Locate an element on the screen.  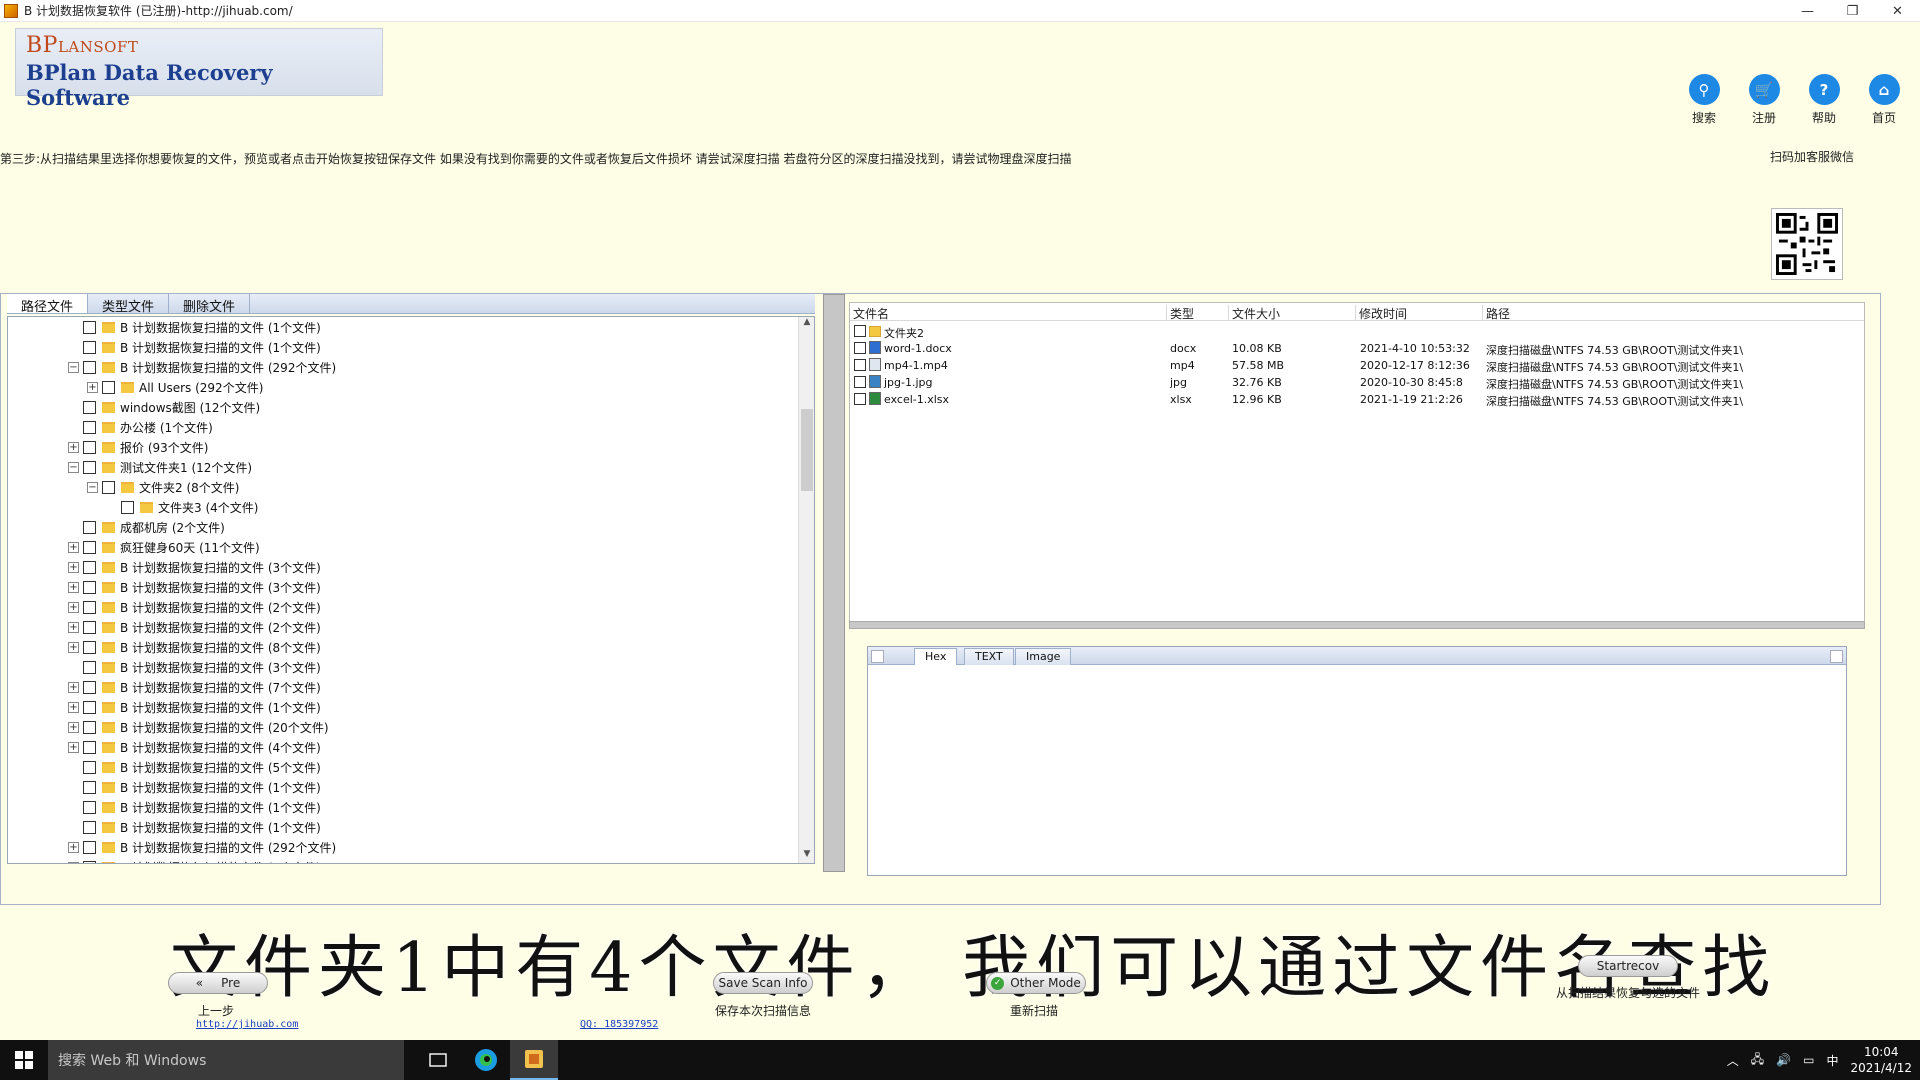
scroll-up-icon: ▲ is located at coordinates (806, 324).